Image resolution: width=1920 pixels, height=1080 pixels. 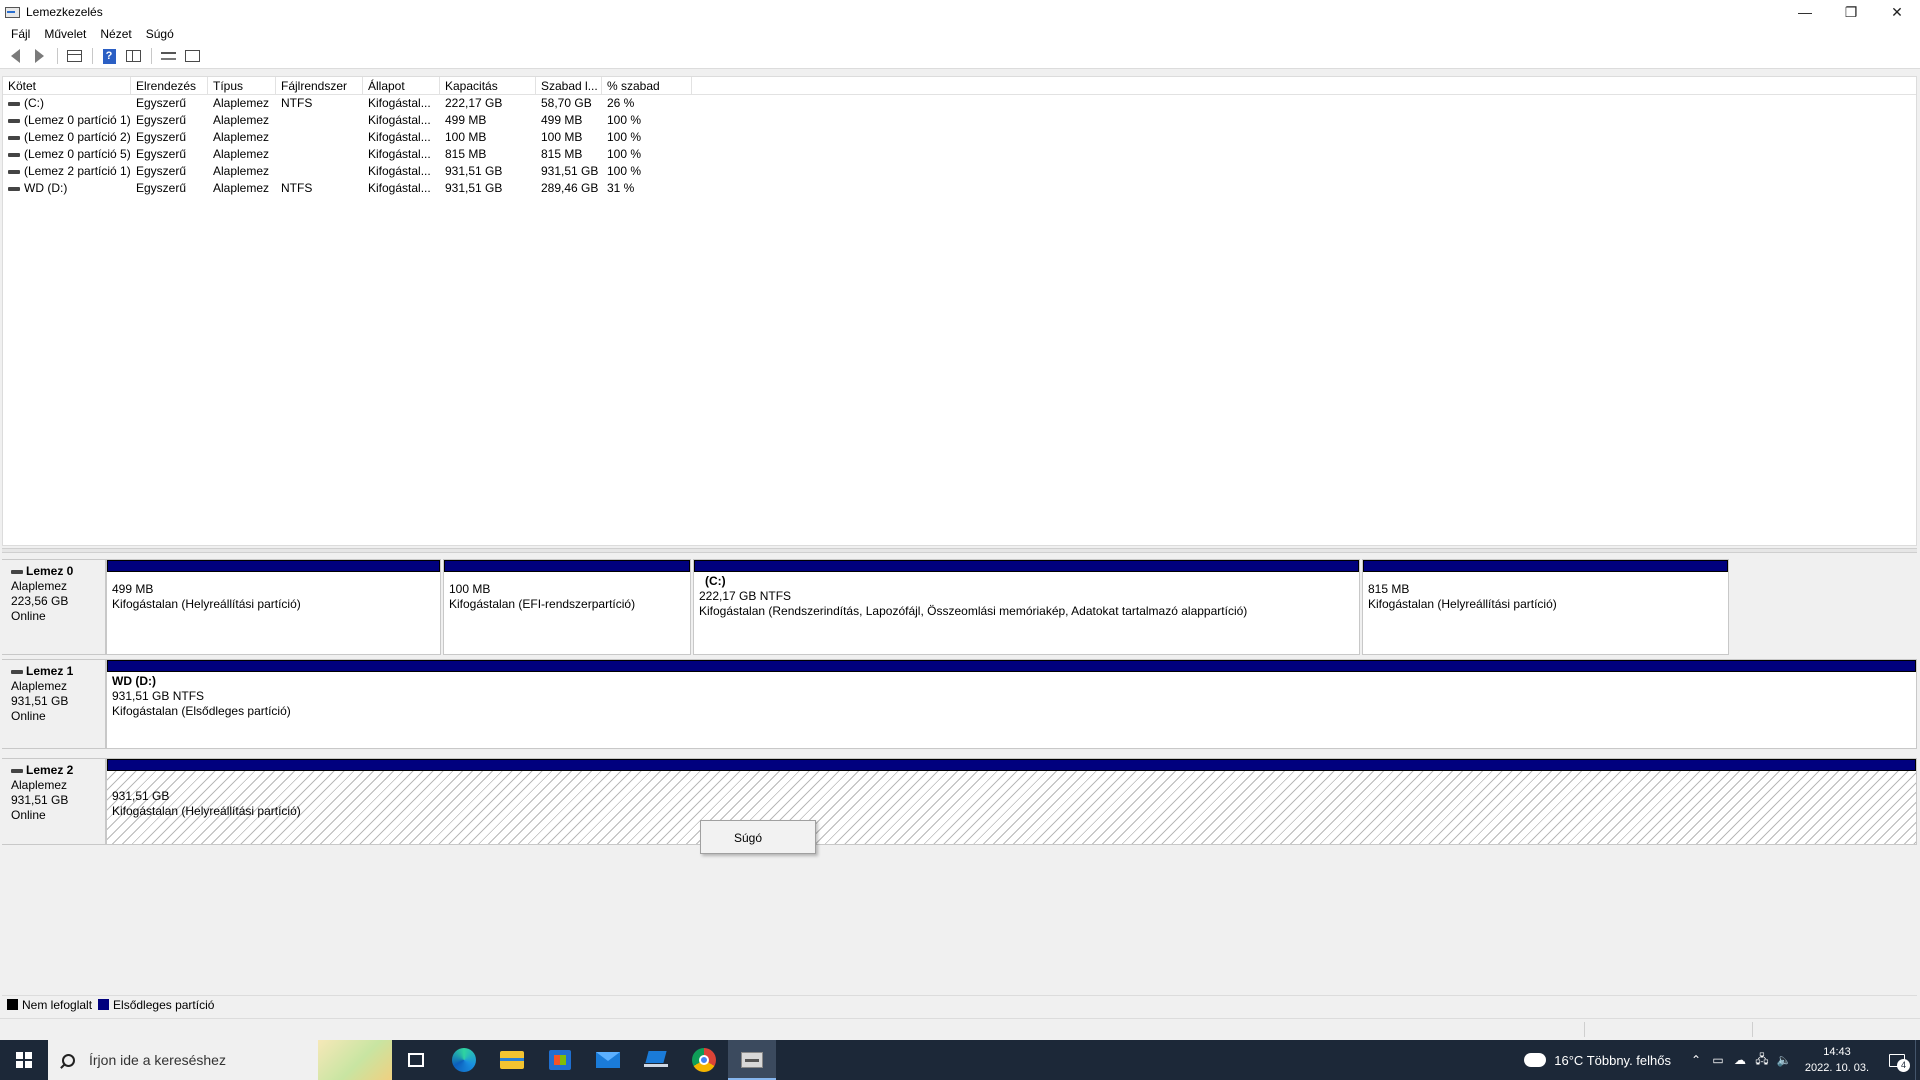 I want to click on column-header-layout: Elrendezés, so click(x=169, y=85).